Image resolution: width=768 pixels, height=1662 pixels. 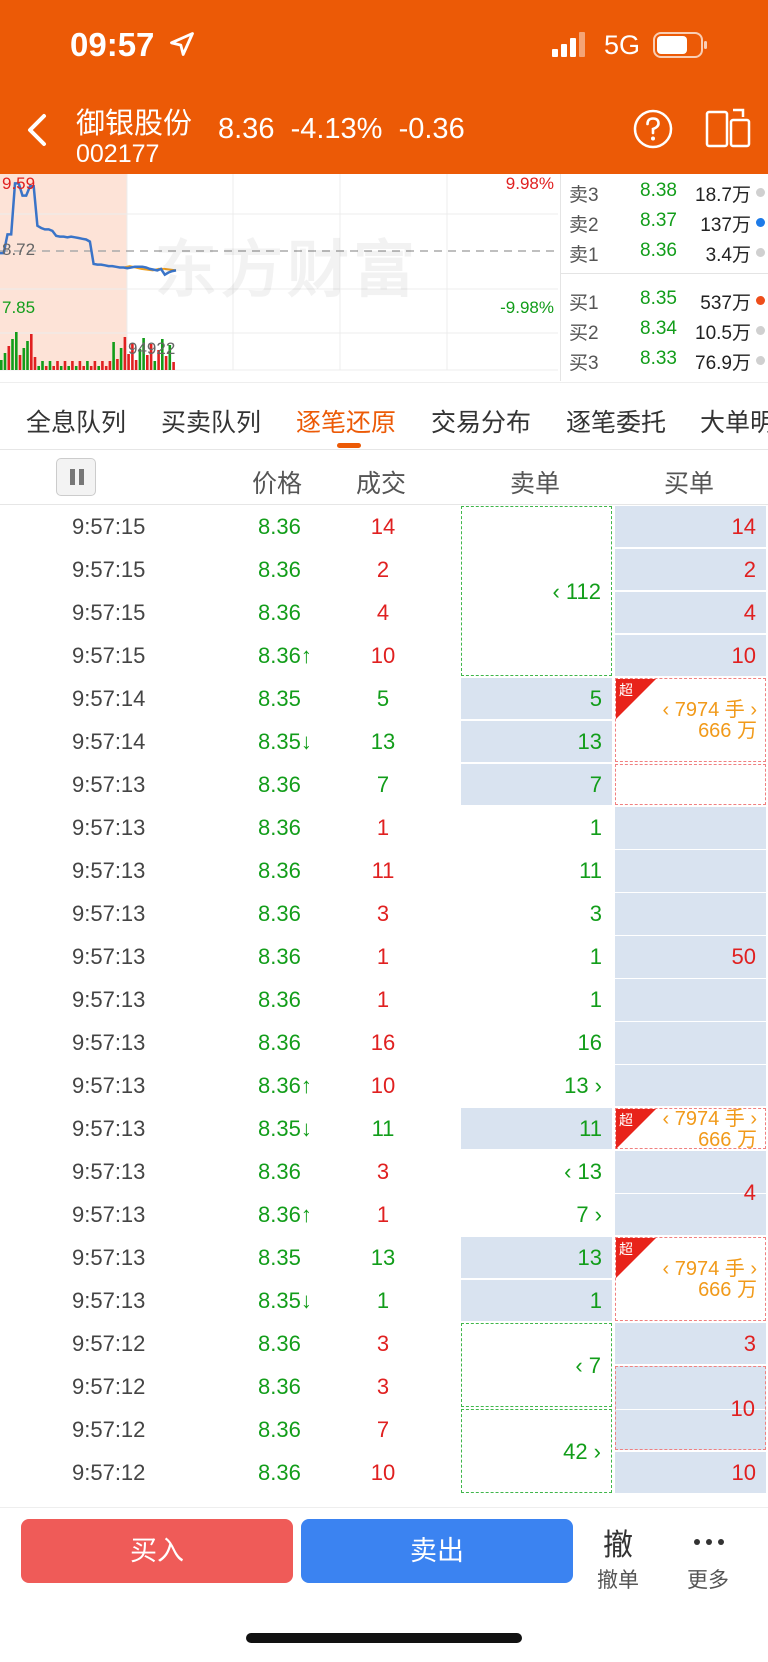 I want to click on trade-volume: 3, so click(x=383, y=1386).